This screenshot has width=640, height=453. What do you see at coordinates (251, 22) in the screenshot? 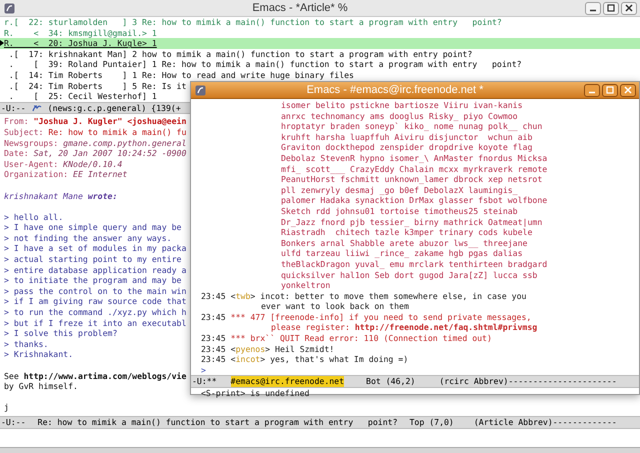
I see `summary-line: r.[ 22: sturlamolden ] 3 Re: how to mimik a main() function to start a program with entry point?` at bounding box center [251, 22].